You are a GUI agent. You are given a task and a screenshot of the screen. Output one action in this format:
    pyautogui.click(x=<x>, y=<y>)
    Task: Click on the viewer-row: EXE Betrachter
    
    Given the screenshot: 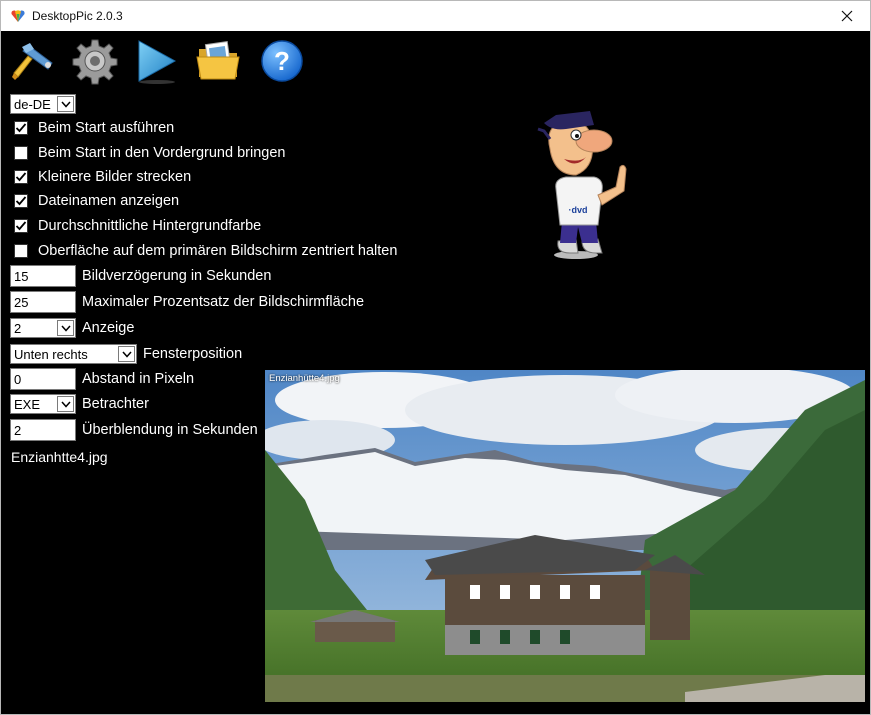 What is the action you would take?
    pyautogui.click(x=79, y=404)
    